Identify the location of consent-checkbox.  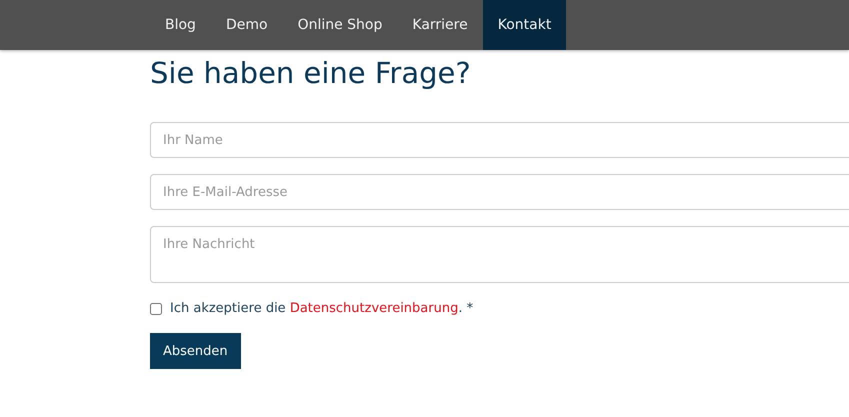
(156, 308).